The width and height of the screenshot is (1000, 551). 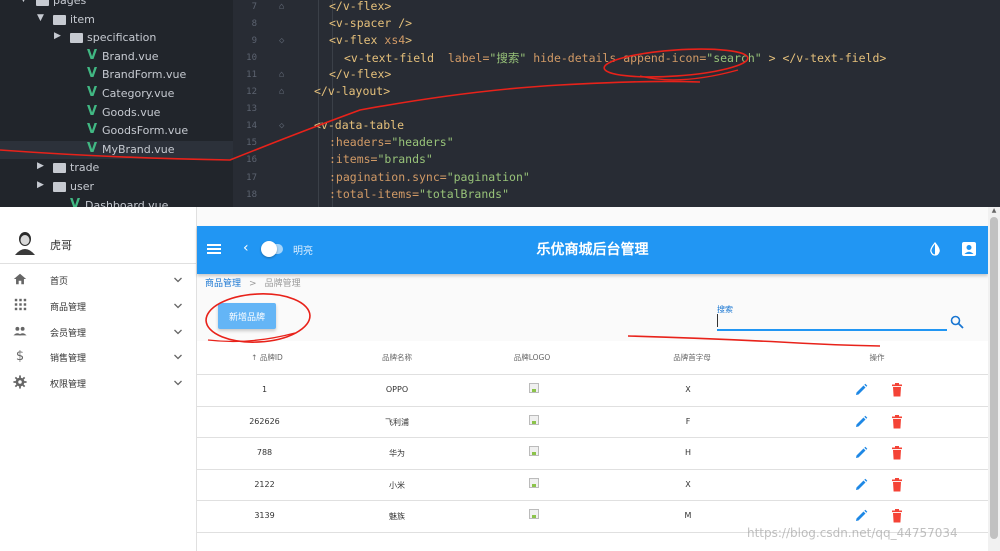 I want to click on line-number: 10, so click(x=251, y=58).